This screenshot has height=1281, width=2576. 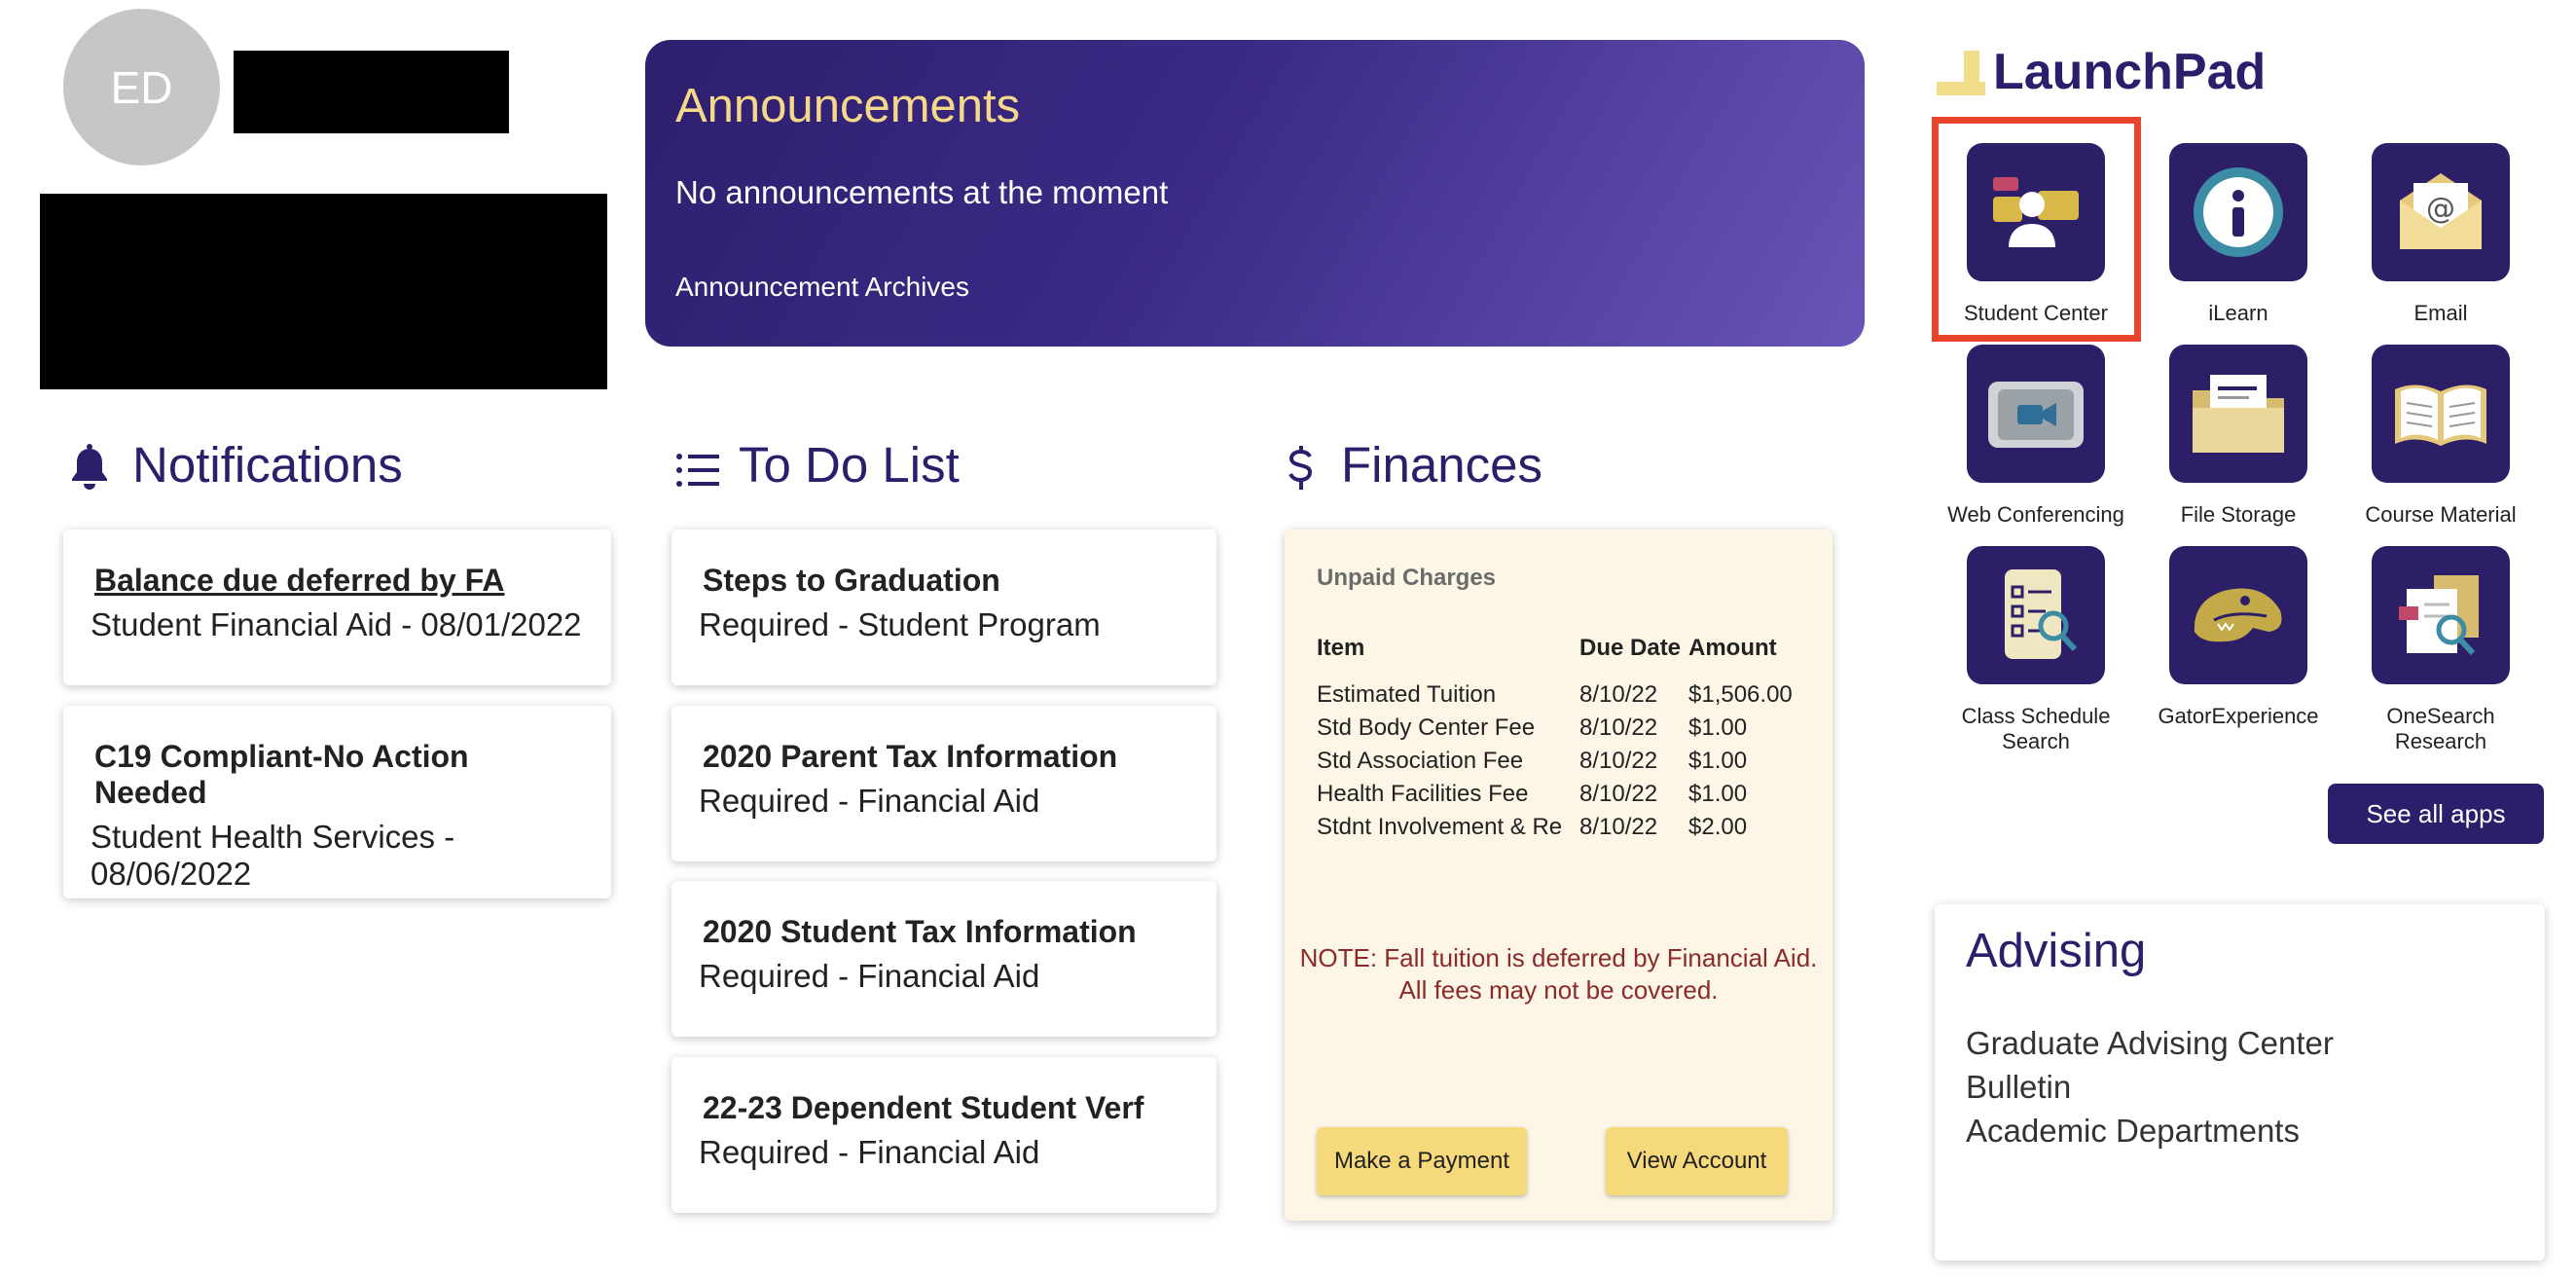 I want to click on column-header: Amount, so click(x=1732, y=648).